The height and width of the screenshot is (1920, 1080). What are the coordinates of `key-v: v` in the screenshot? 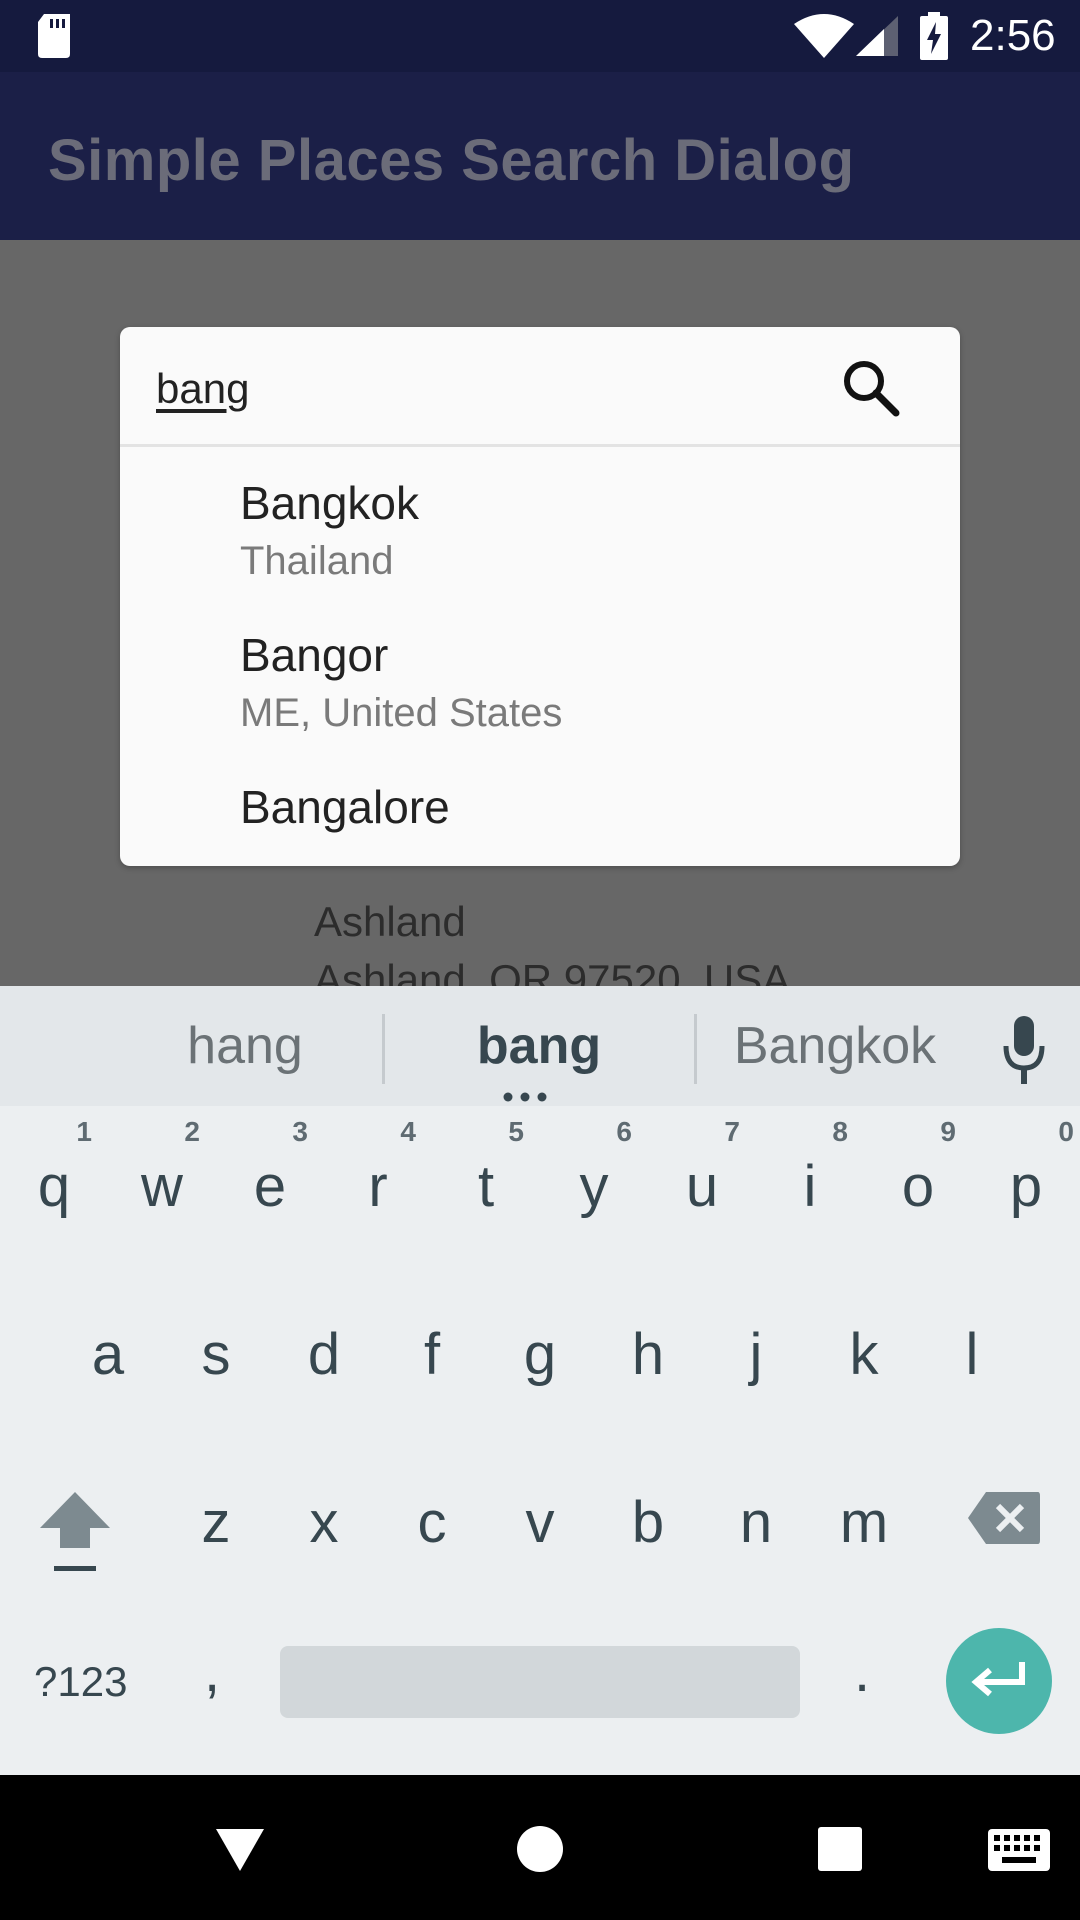 It's located at (540, 1529).